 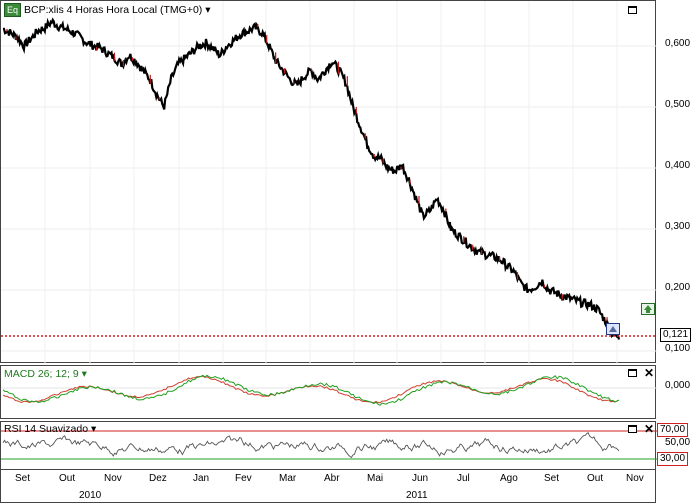 What do you see at coordinates (243, 478) in the screenshot?
I see `month-label: Fev` at bounding box center [243, 478].